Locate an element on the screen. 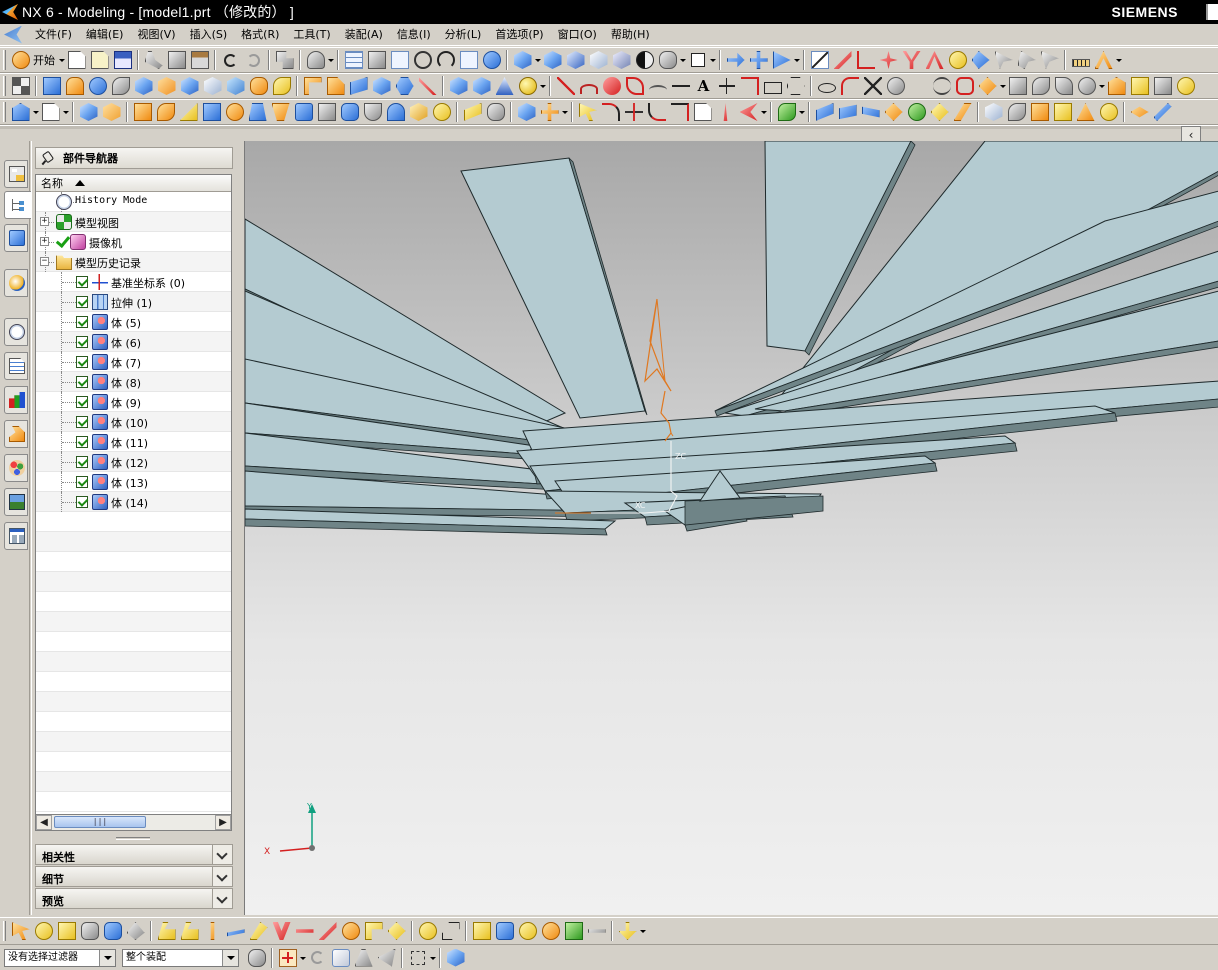  snap-all-icon is located at coordinates (427, 931).